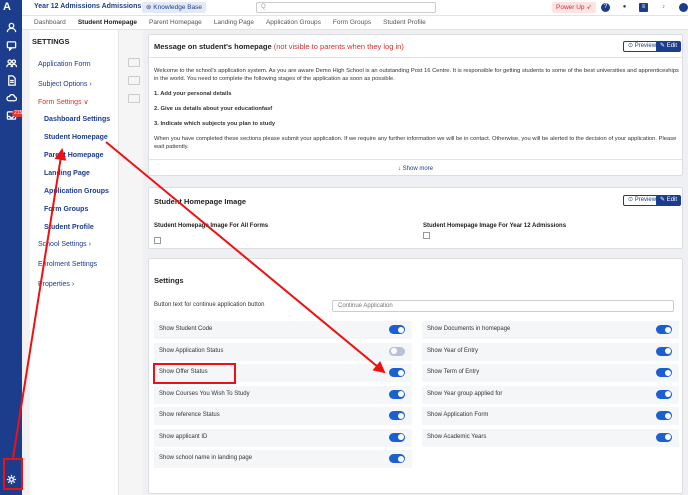  I want to click on tab-landing-page: Landing Page, so click(234, 22).